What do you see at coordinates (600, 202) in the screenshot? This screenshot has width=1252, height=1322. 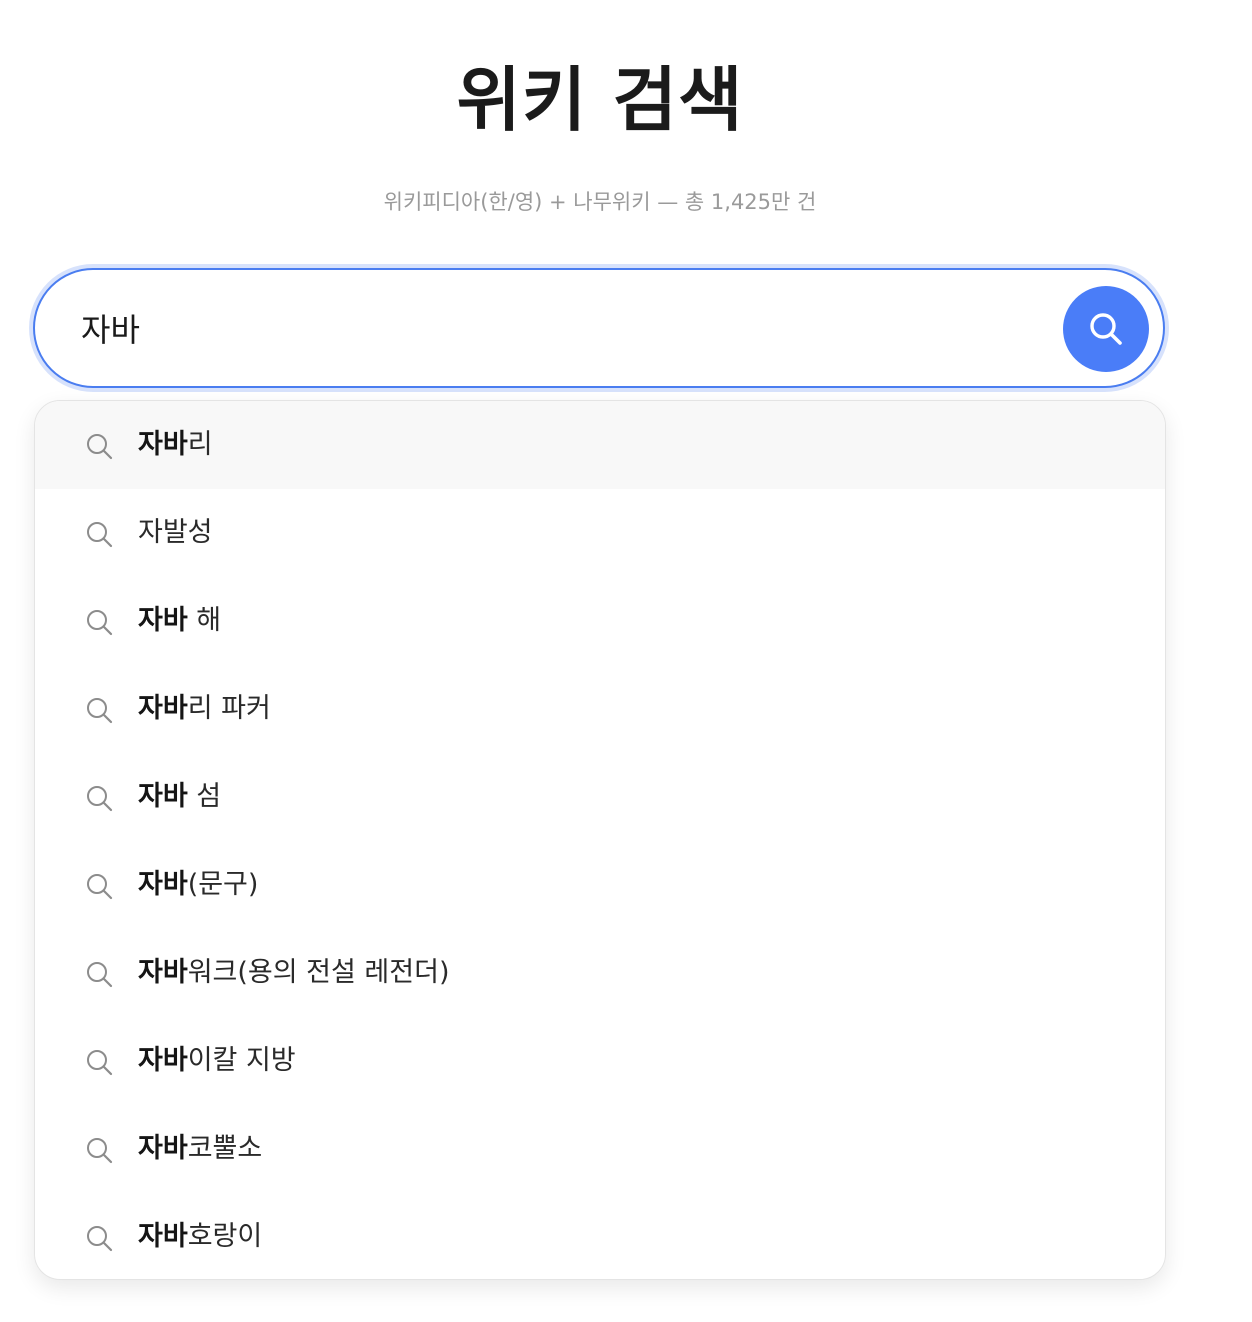 I see `page-subtitle: 위키피디아(한/영) + 나무위키 — 총 1,425만 건` at bounding box center [600, 202].